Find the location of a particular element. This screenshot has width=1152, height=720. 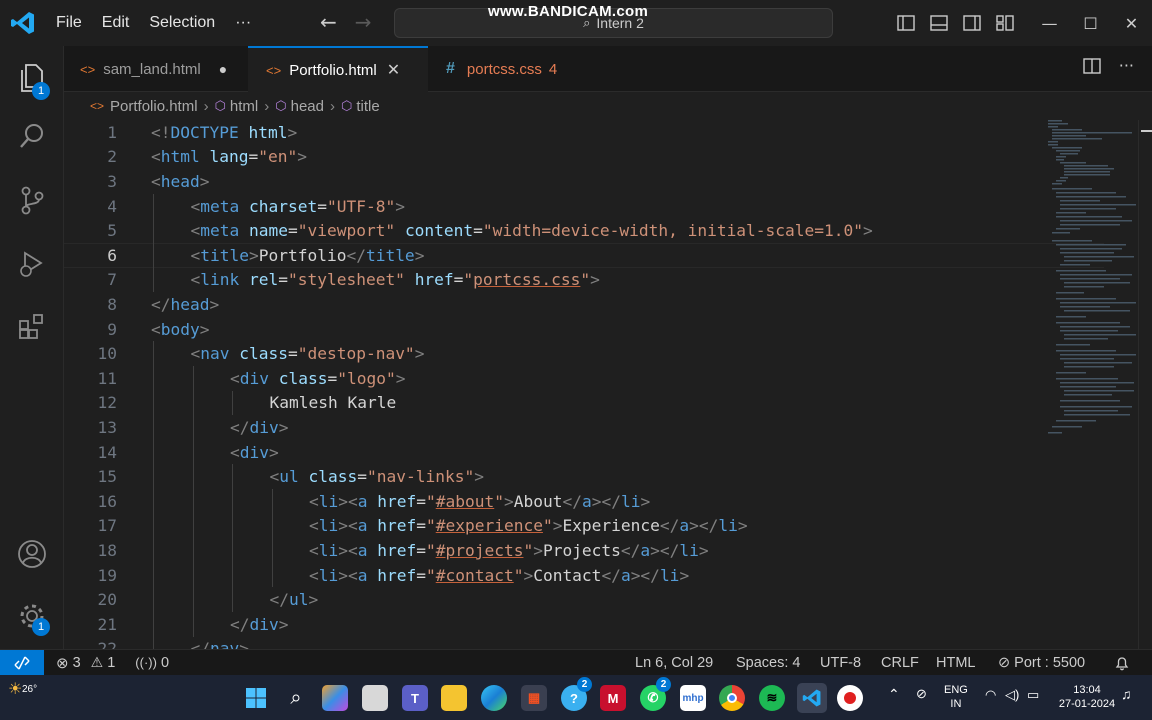

task-view-icon is located at coordinates (375, 698).